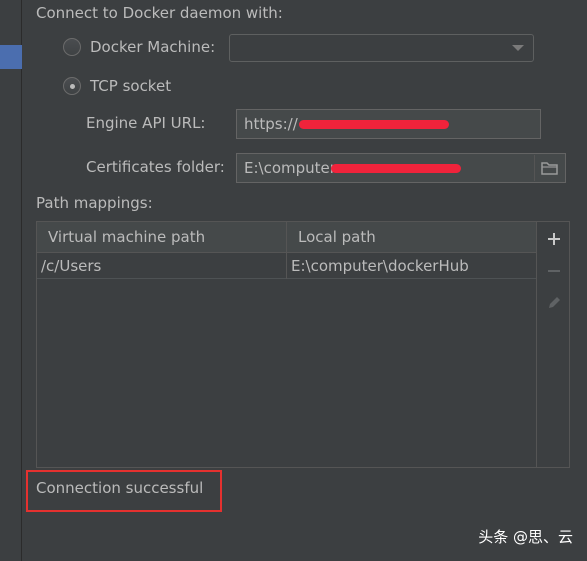  I want to click on browse-folder-button, so click(549, 168).